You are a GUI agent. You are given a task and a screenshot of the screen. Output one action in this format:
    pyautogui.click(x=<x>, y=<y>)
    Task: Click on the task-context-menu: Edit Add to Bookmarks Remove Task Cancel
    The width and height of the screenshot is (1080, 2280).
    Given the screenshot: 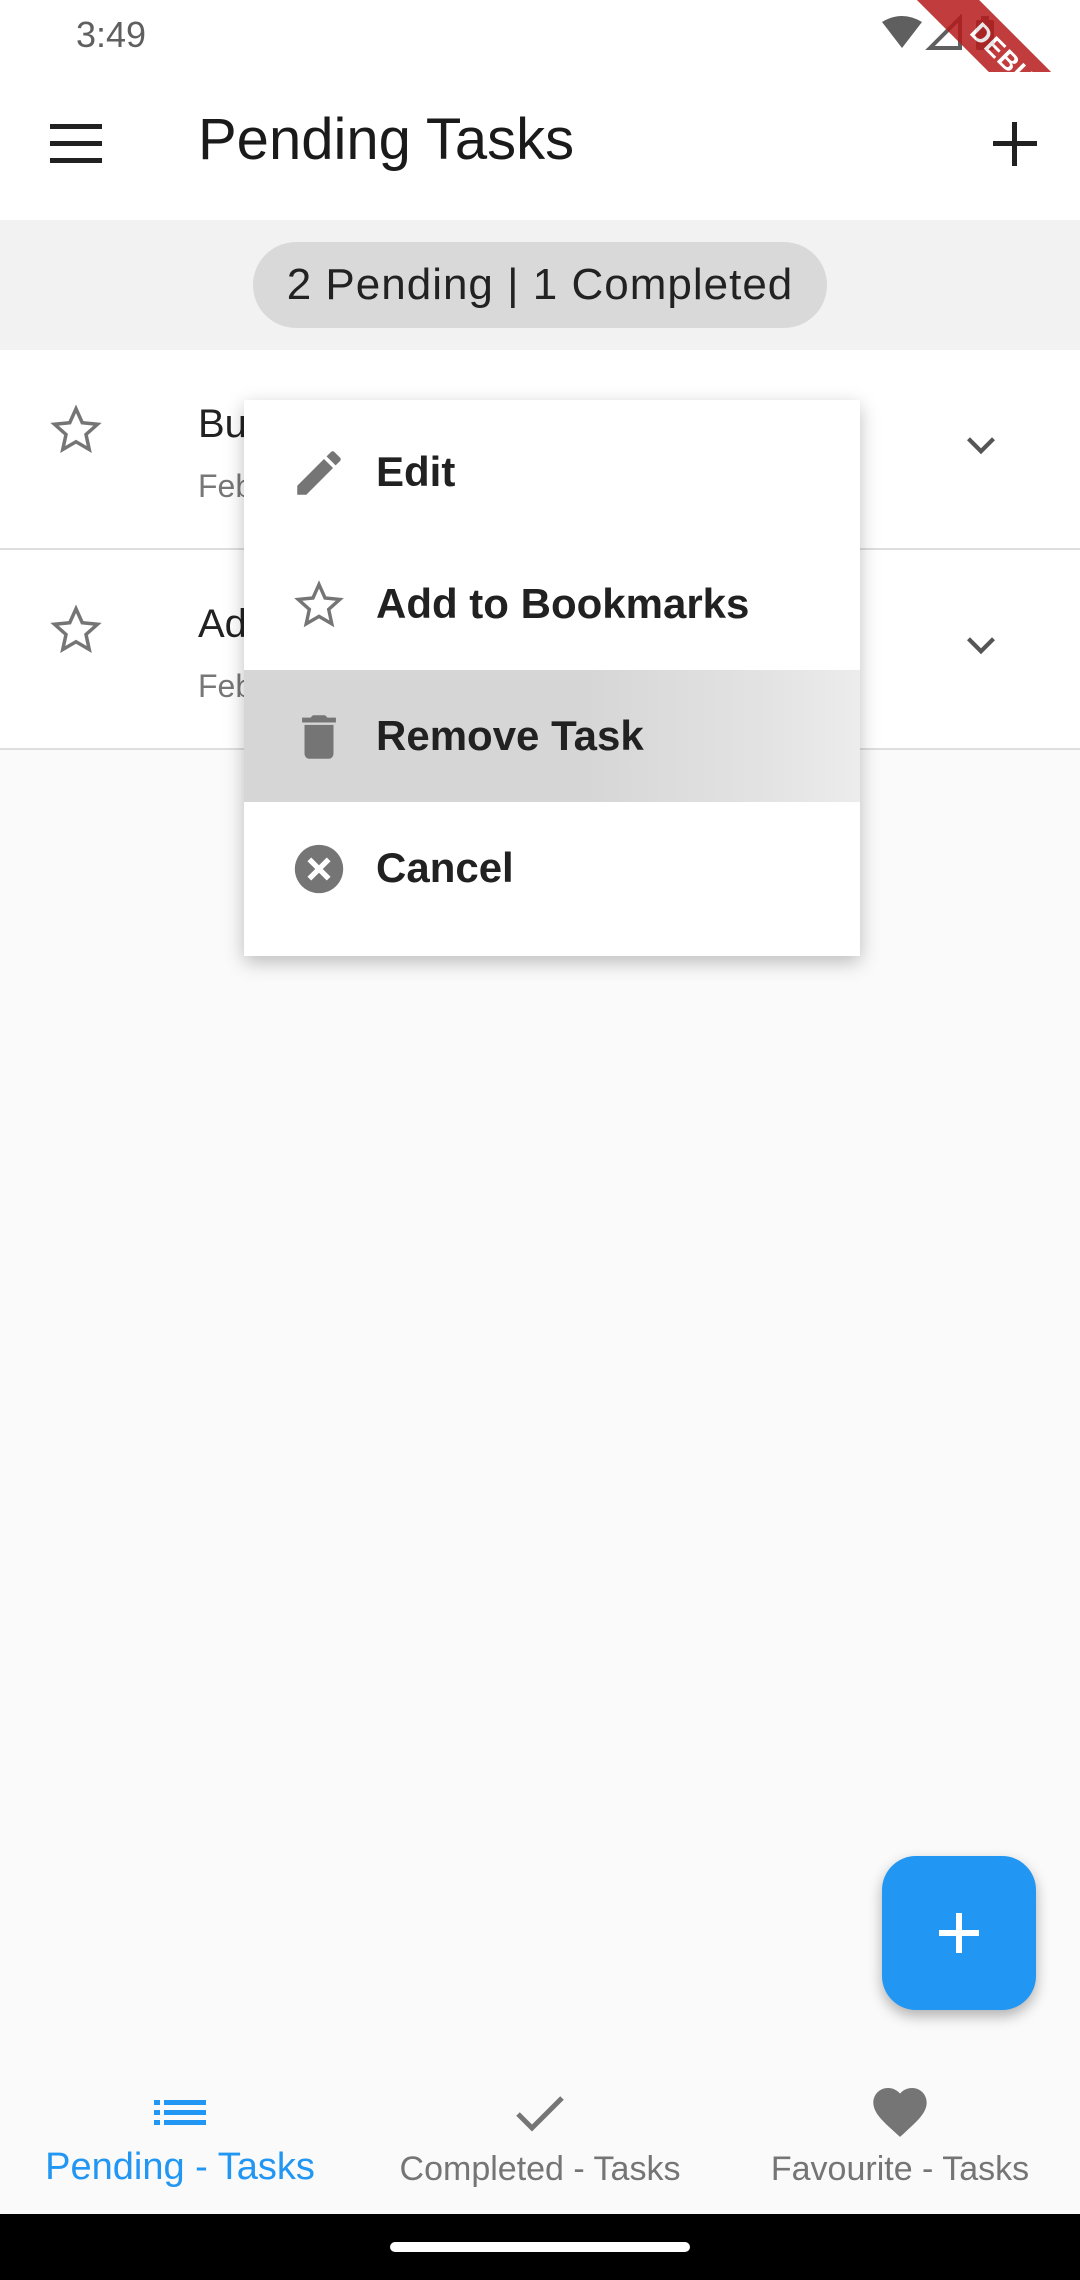 What is the action you would take?
    pyautogui.click(x=552, y=678)
    